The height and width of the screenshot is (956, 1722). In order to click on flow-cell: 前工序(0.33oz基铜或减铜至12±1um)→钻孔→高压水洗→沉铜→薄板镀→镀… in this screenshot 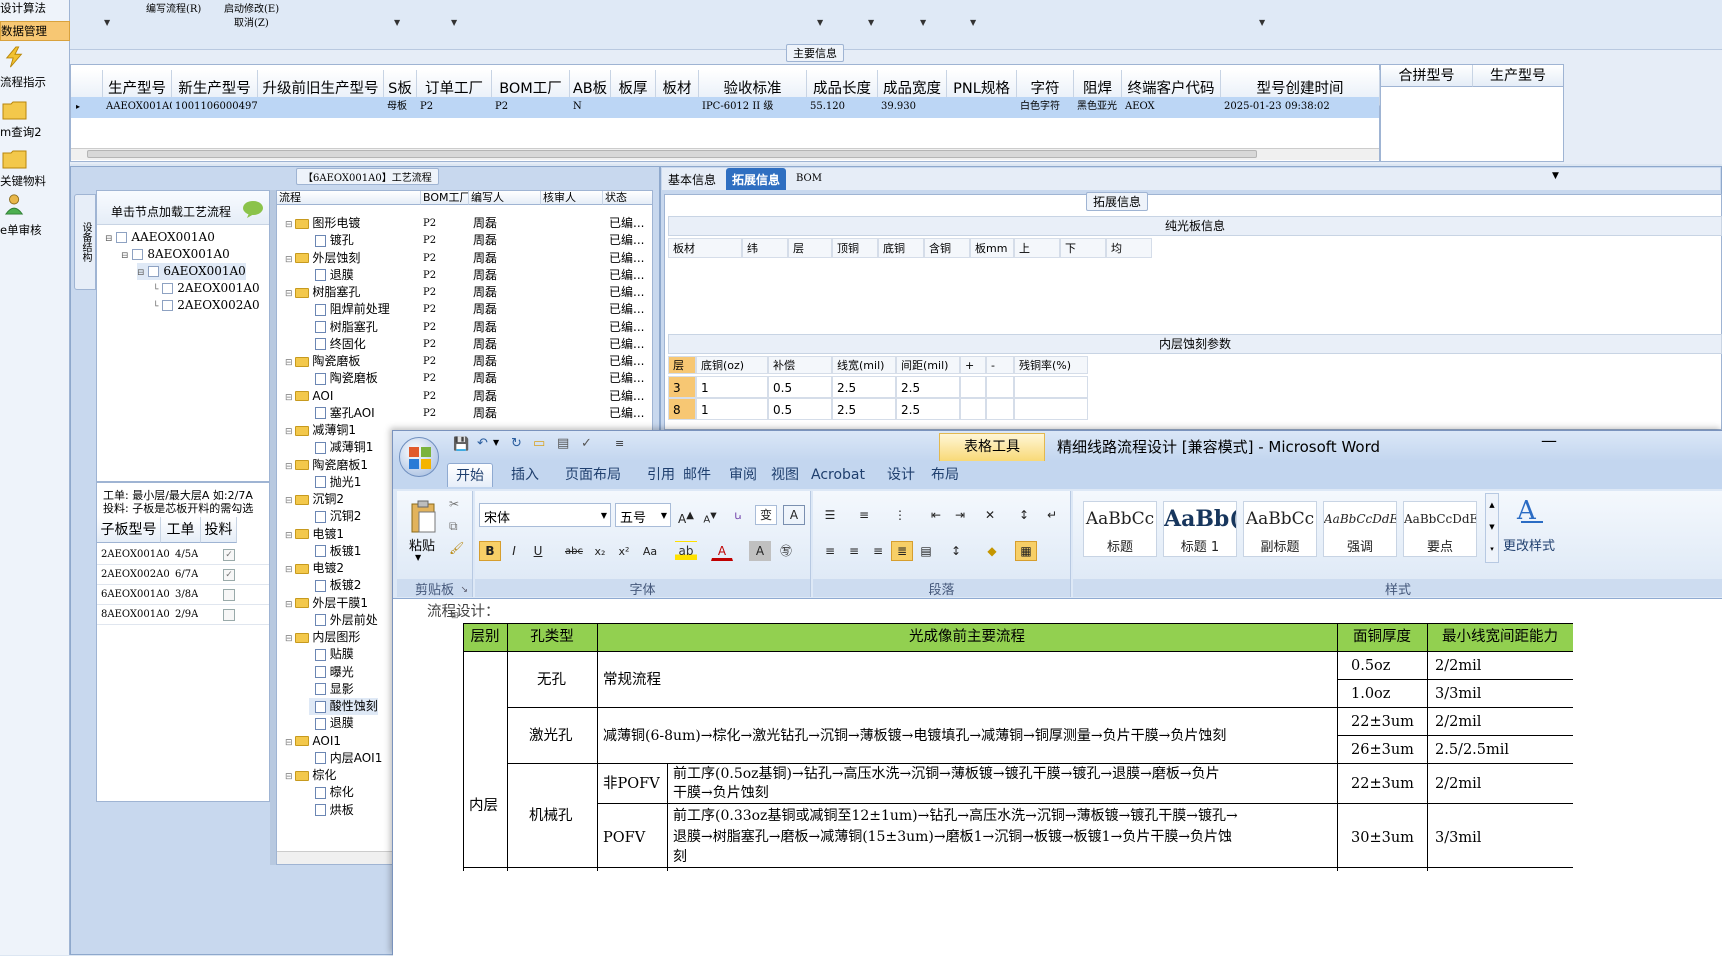, I will do `click(955, 816)`.